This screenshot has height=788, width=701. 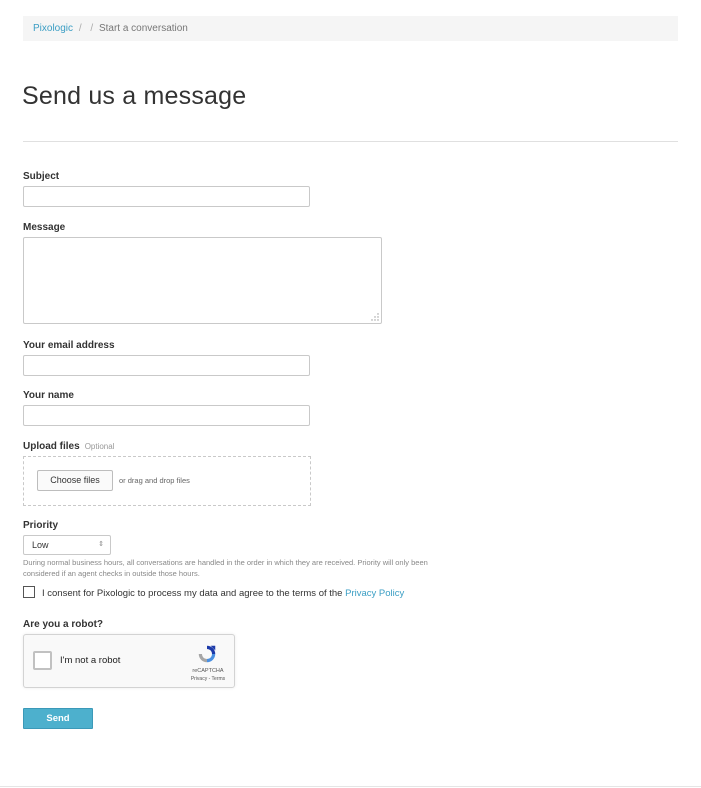 I want to click on breadcrumb: Pixologic / / Start a conversation, so click(x=350, y=28).